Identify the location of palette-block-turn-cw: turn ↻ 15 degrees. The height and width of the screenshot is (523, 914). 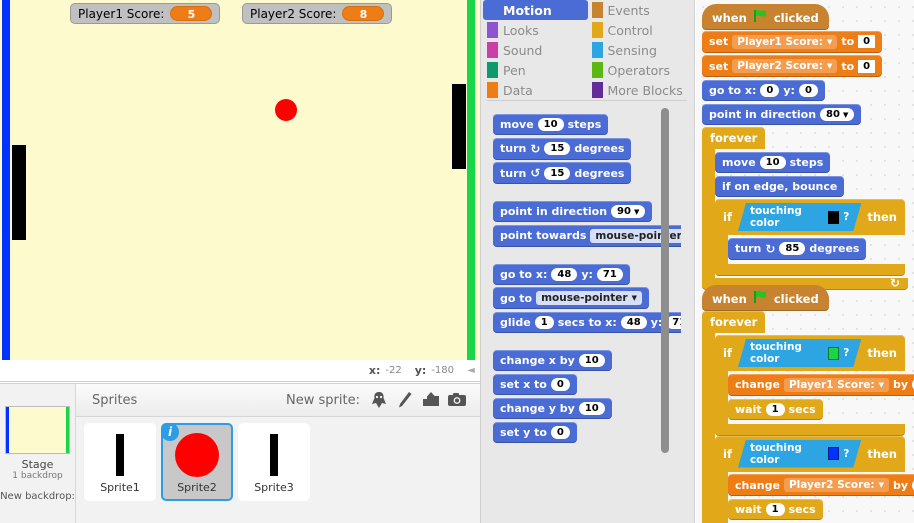
(562, 148).